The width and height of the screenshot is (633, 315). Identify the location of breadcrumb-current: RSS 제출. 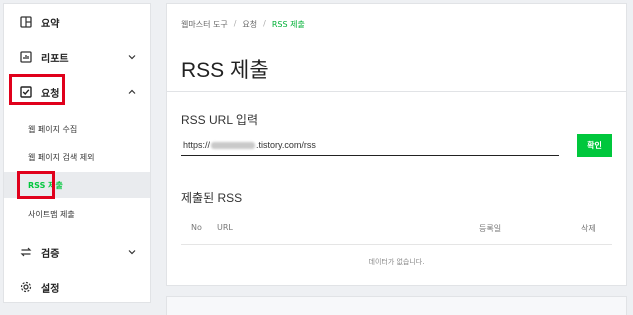
(288, 24).